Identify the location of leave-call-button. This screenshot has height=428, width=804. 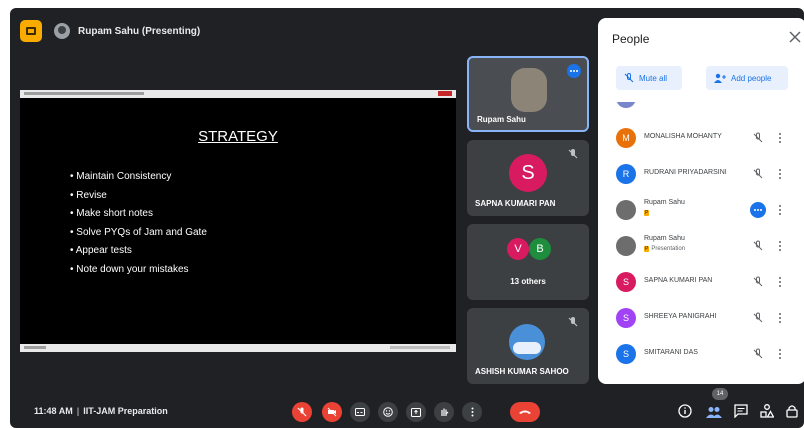
(525, 412).